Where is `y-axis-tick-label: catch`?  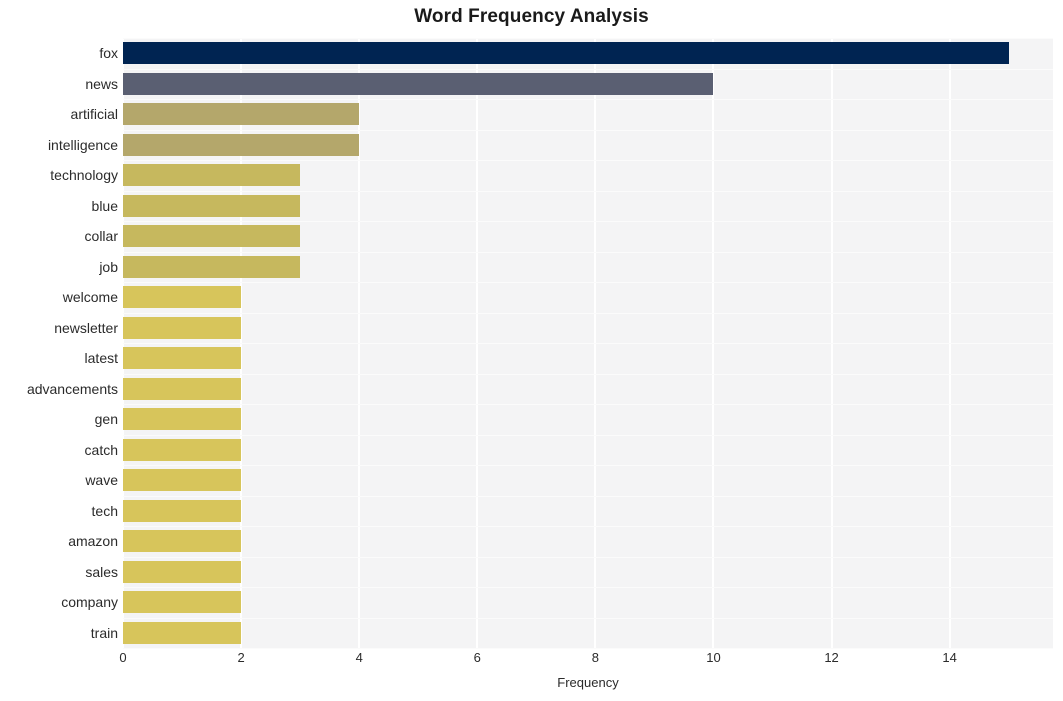
y-axis-tick-label: catch is located at coordinates (101, 449).